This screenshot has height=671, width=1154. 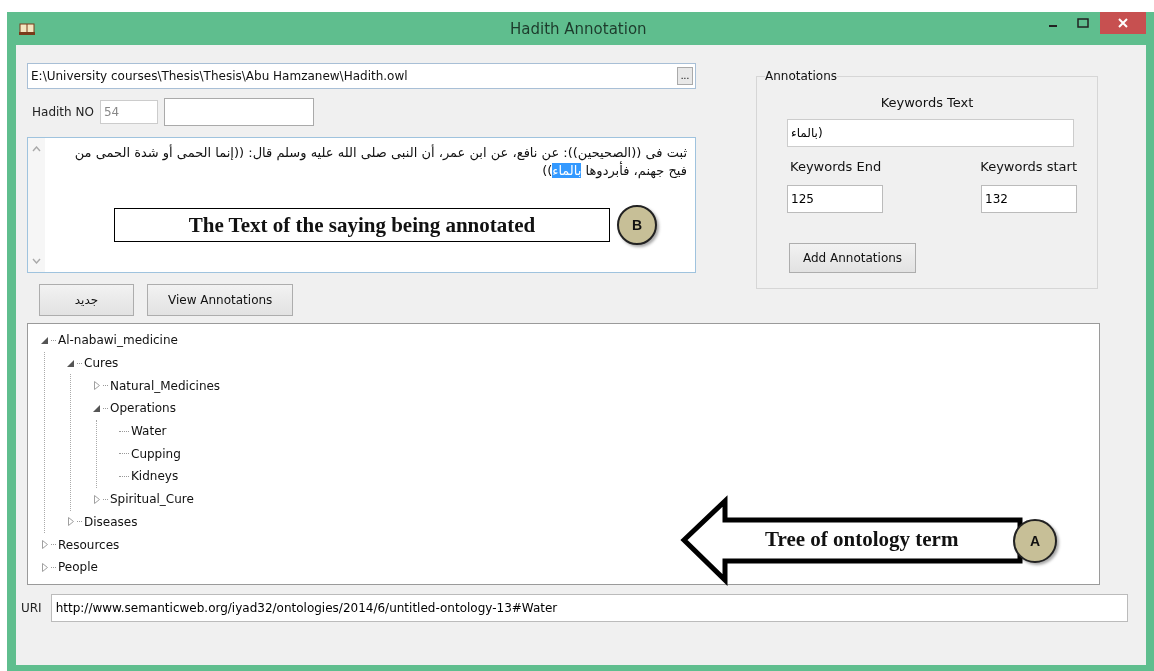 I want to click on tree-item: Kidneys, so click(x=155, y=476).